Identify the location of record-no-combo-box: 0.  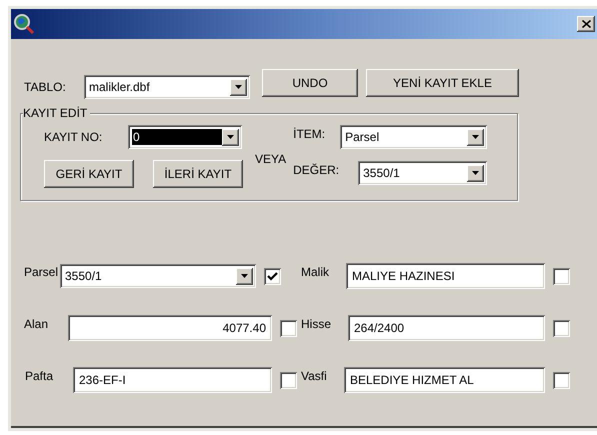
(185, 137).